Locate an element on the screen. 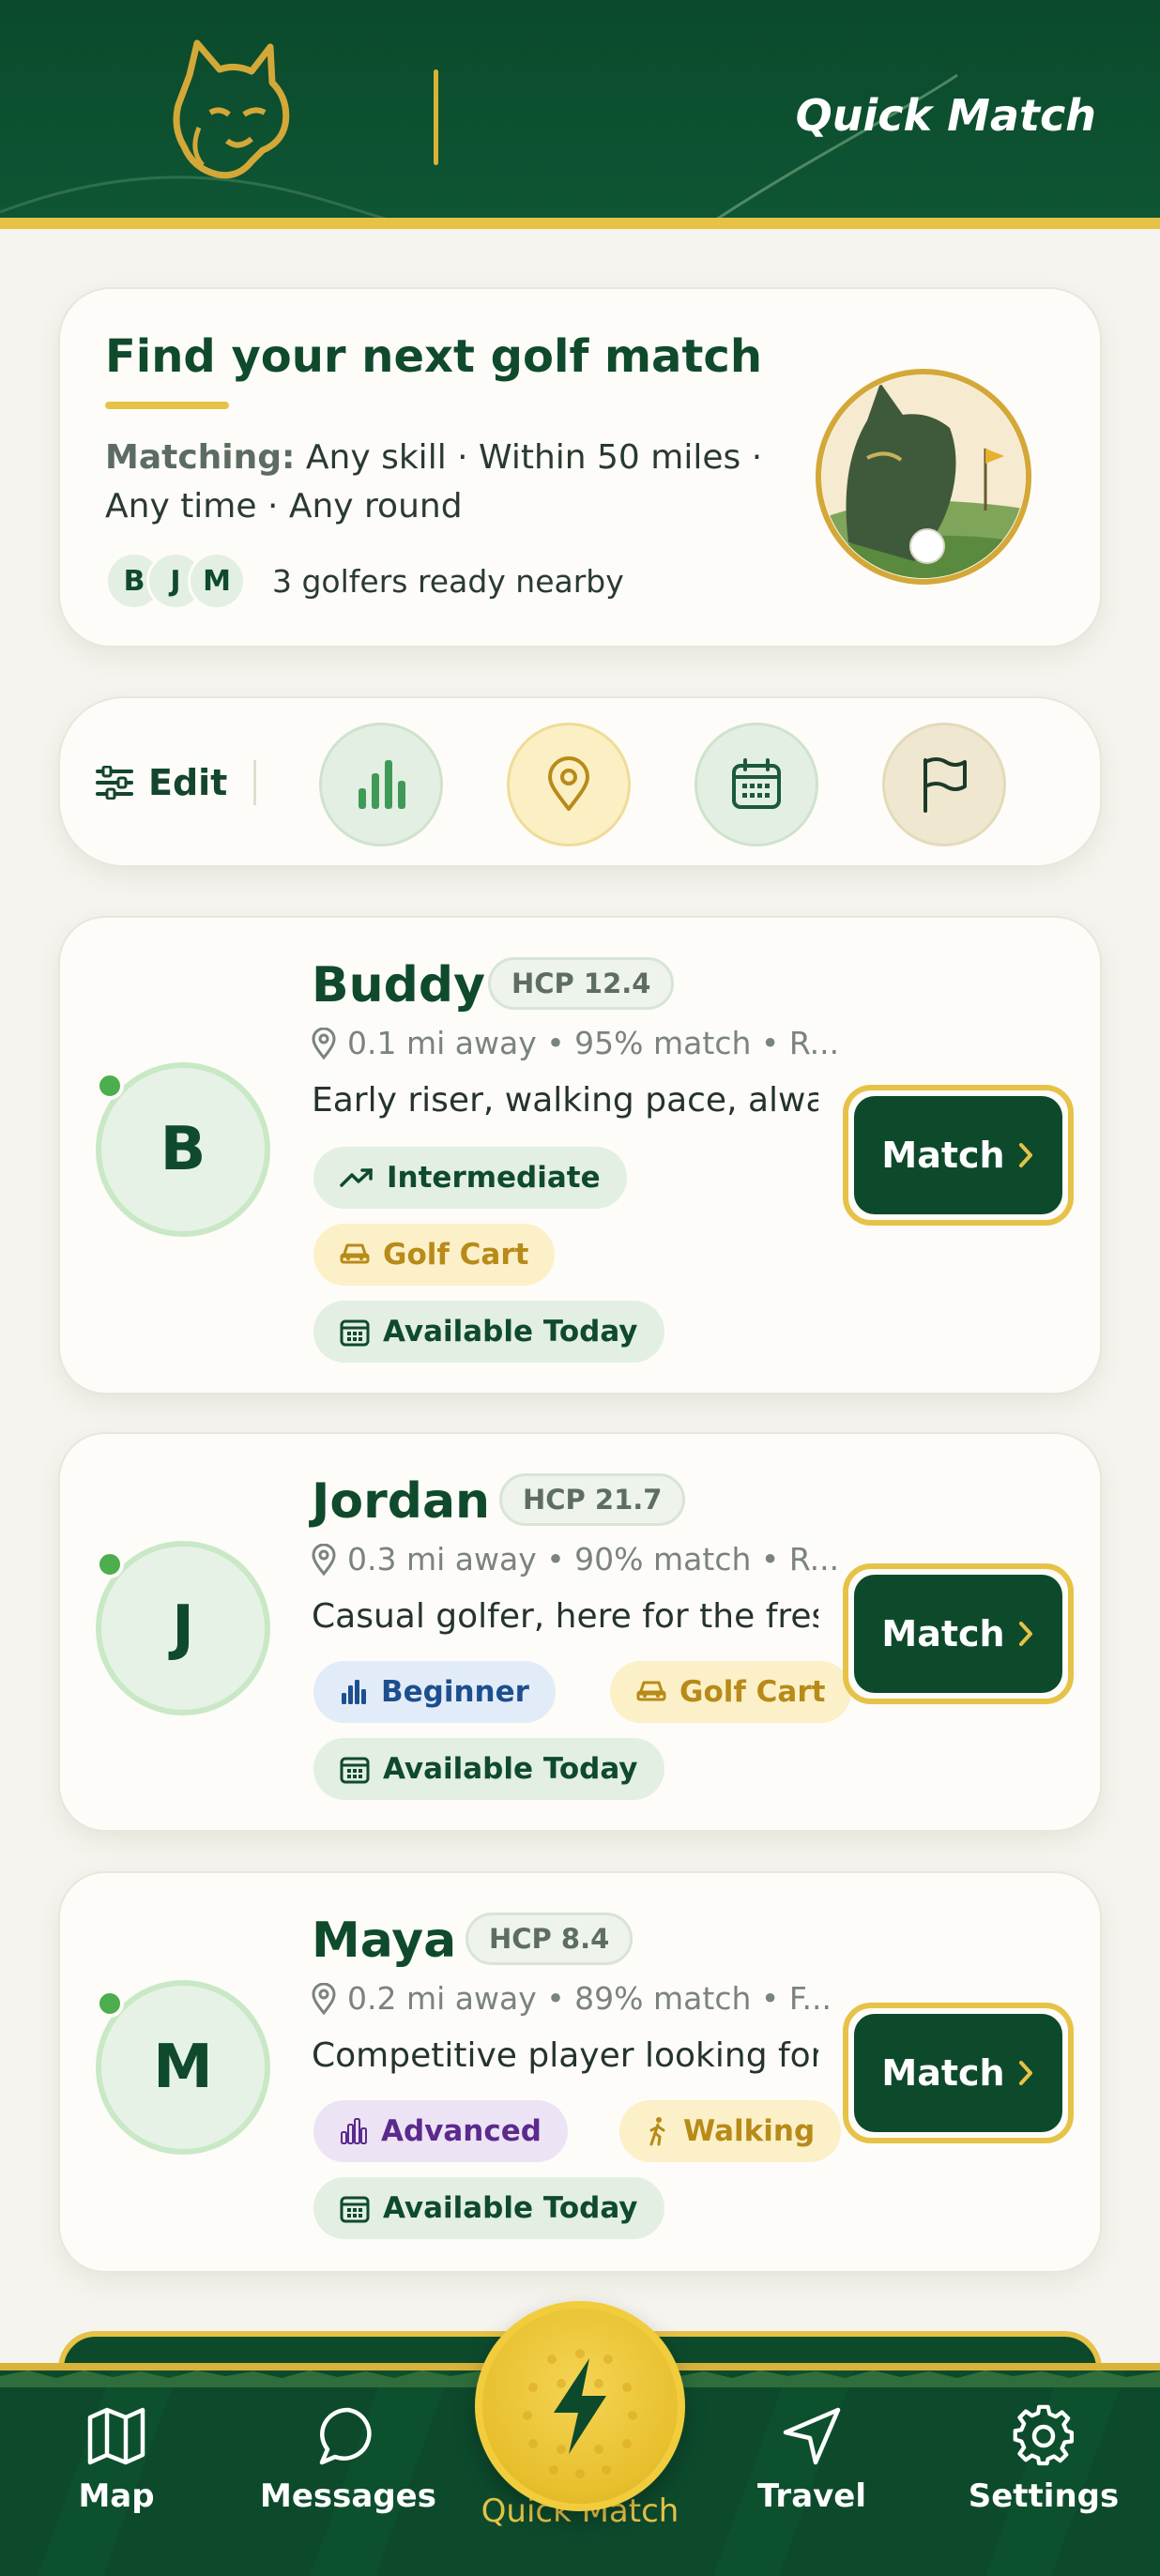 Image resolution: width=1160 pixels, height=2576 pixels. skill-chip: Advanced is located at coordinates (440, 2131).